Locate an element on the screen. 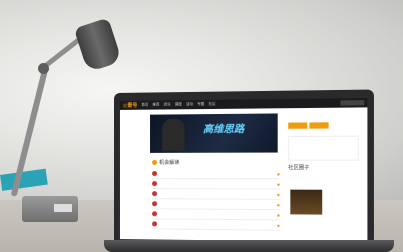  nav-item: 课程 is located at coordinates (178, 104).